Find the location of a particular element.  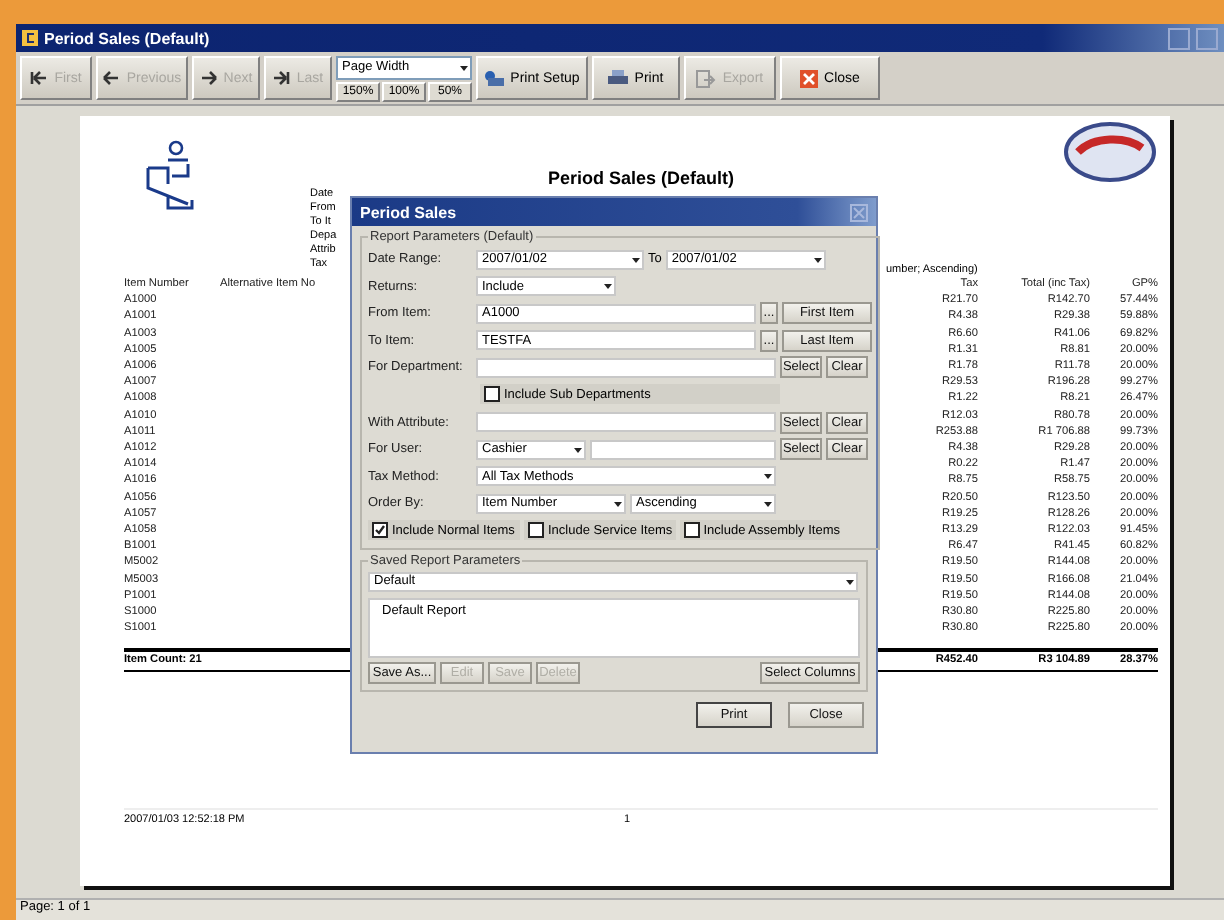

window-title: Period Sales (Default) is located at coordinates (128, 38).